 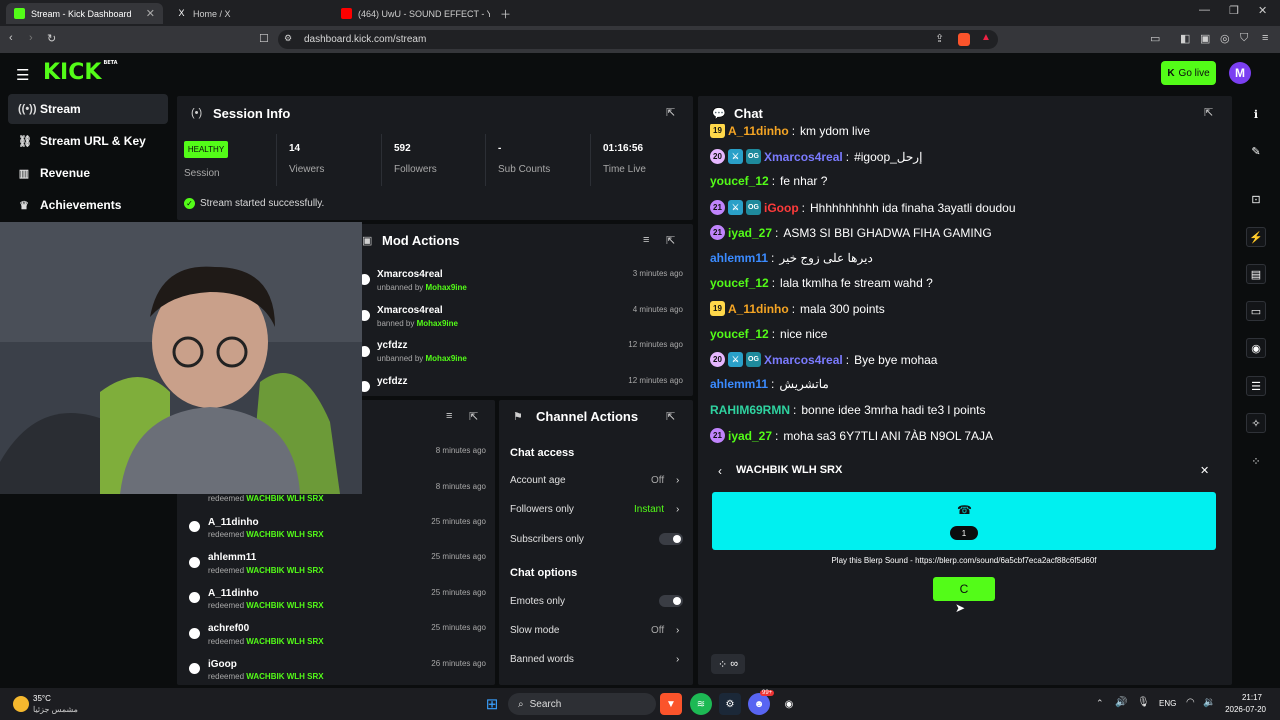 What do you see at coordinates (542, 509) in the screenshot?
I see `followers-only-label: Followers only` at bounding box center [542, 509].